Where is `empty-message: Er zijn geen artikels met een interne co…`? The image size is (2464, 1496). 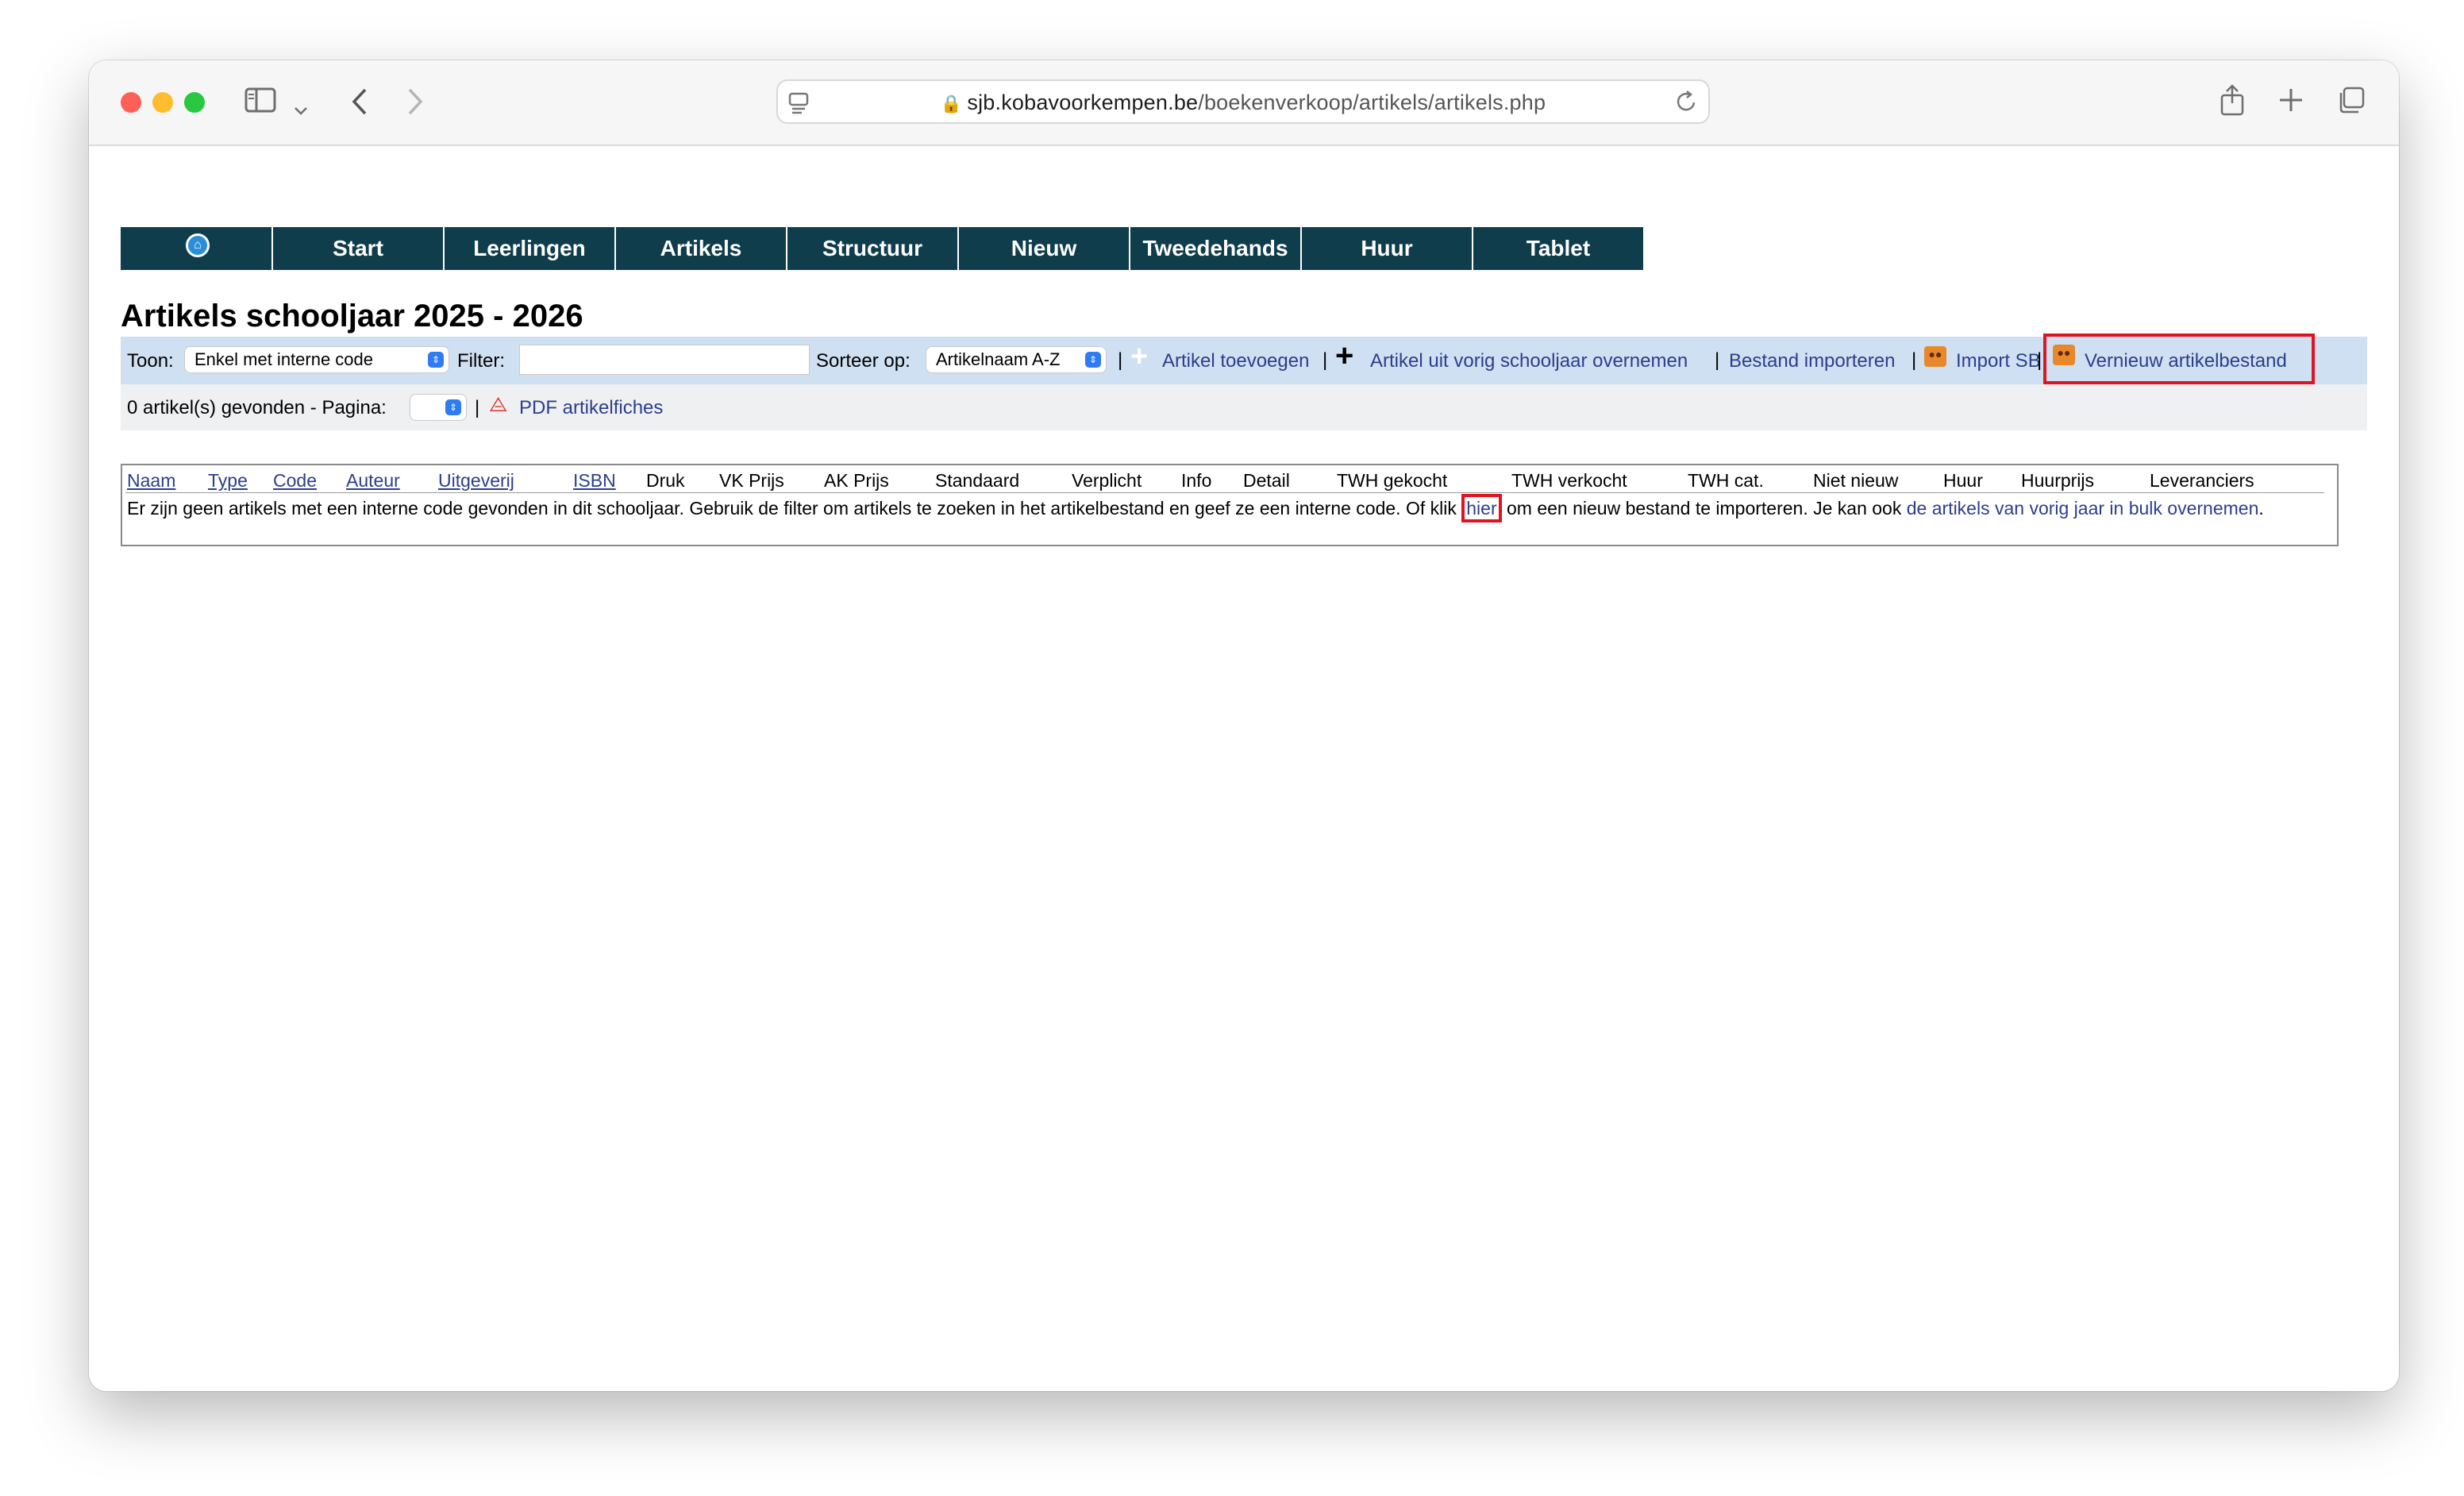
empty-message: Er zijn geen artikels met een interne co… is located at coordinates (1229, 508).